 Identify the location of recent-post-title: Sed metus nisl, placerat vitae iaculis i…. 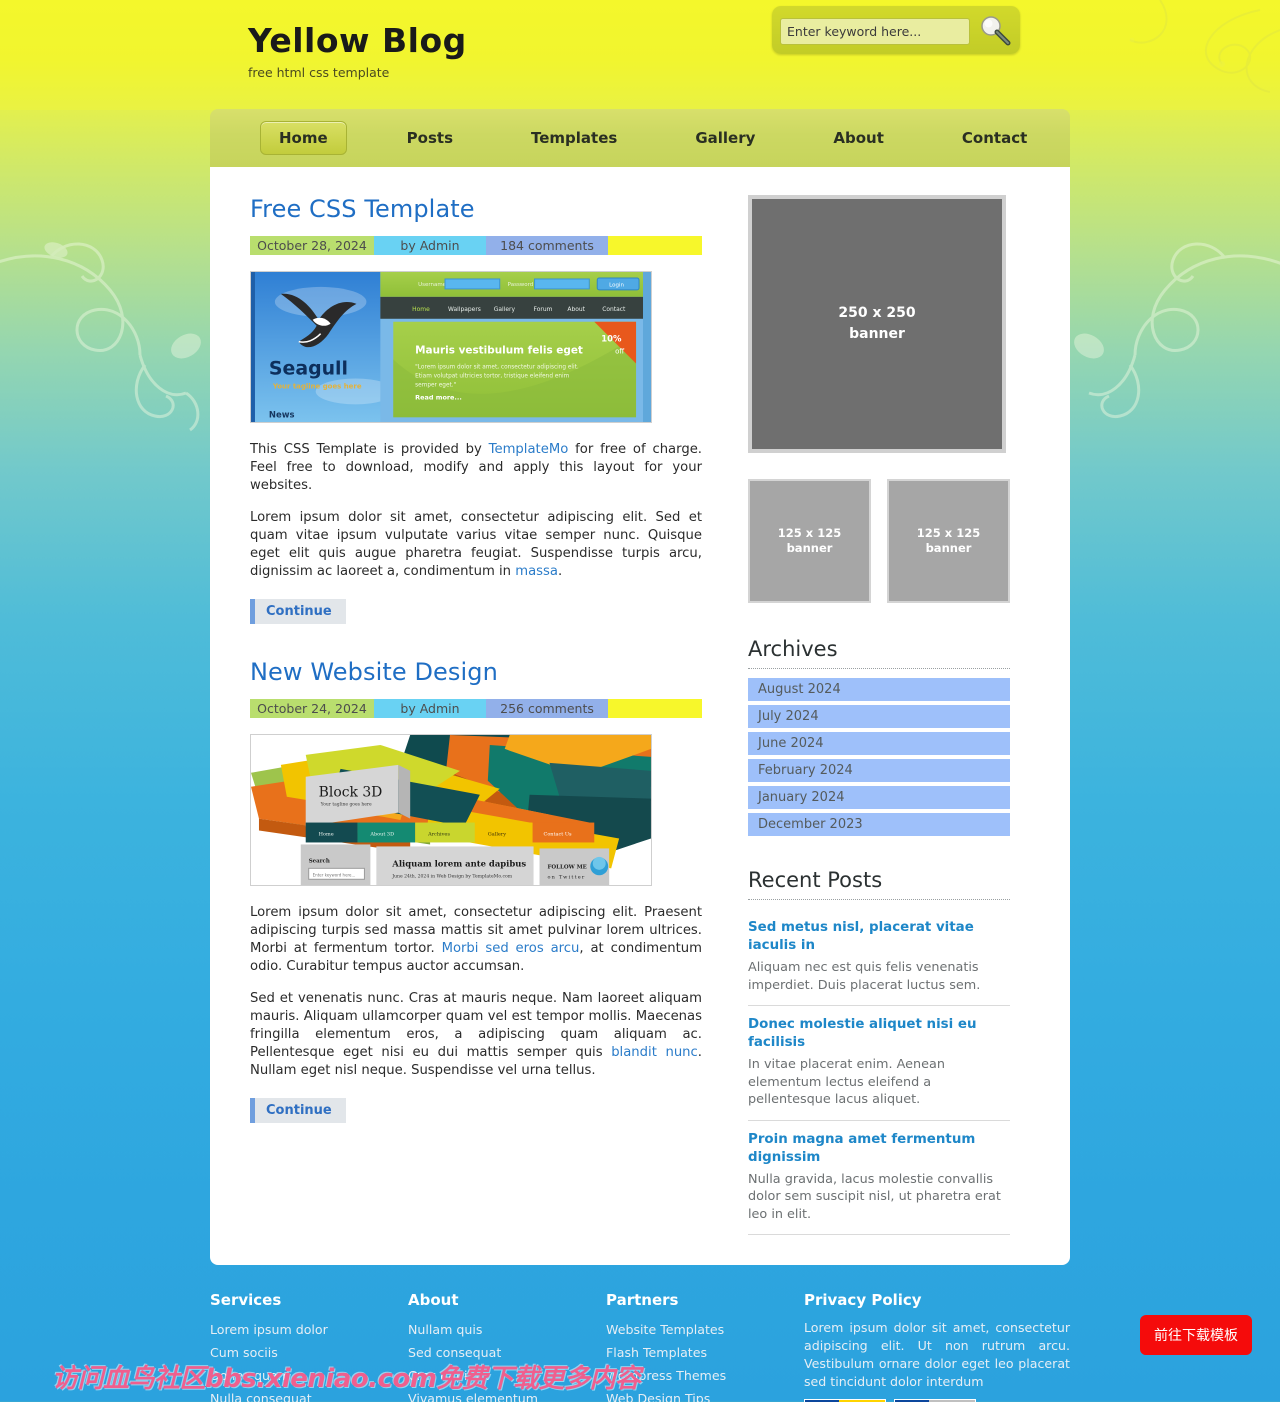
(879, 937).